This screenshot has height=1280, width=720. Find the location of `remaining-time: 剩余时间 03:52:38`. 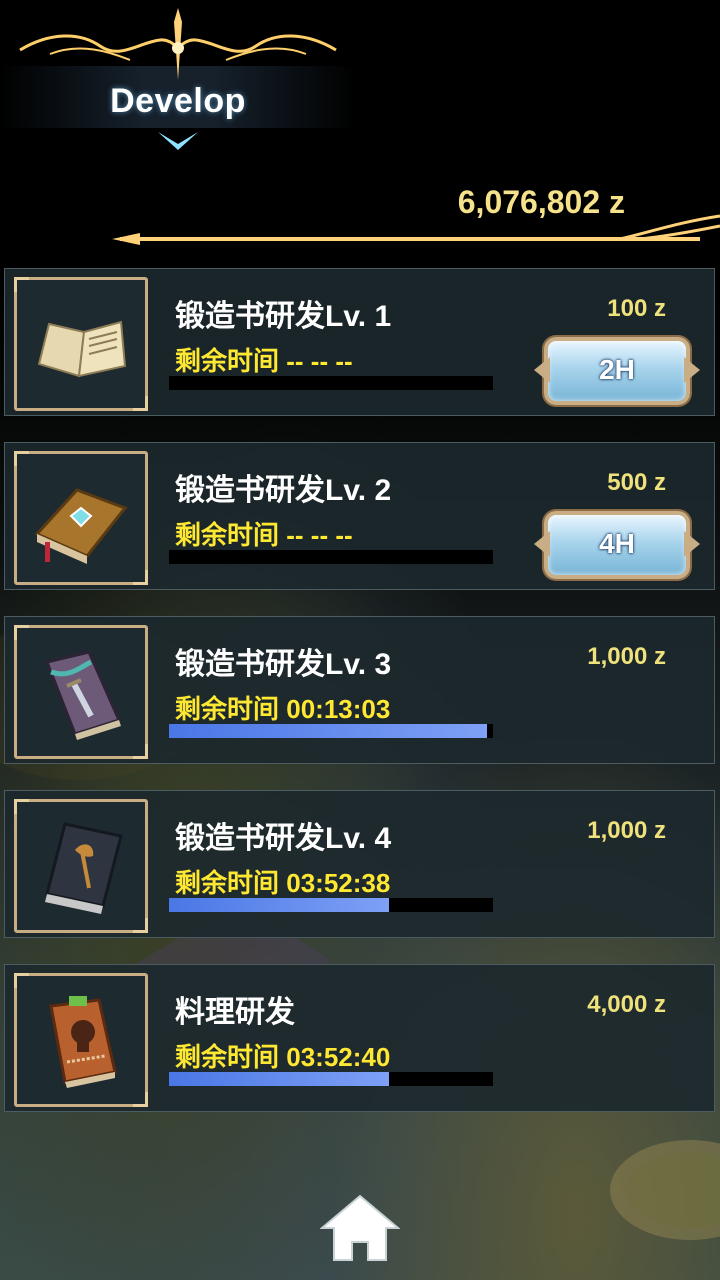

remaining-time: 剩余时间 03:52:38 is located at coordinates (282, 881).